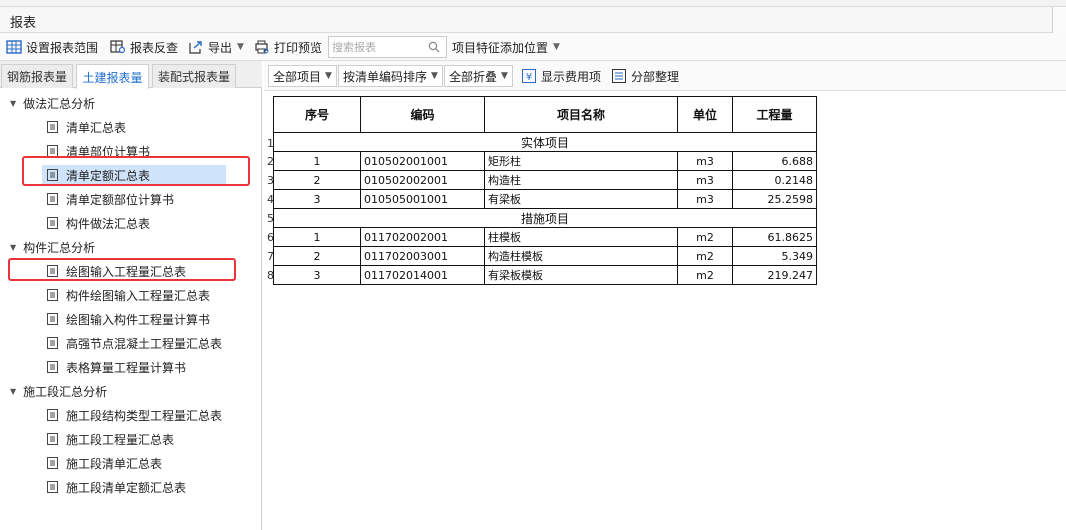  I want to click on tree-group-label: 构件汇总分析, so click(59, 247).